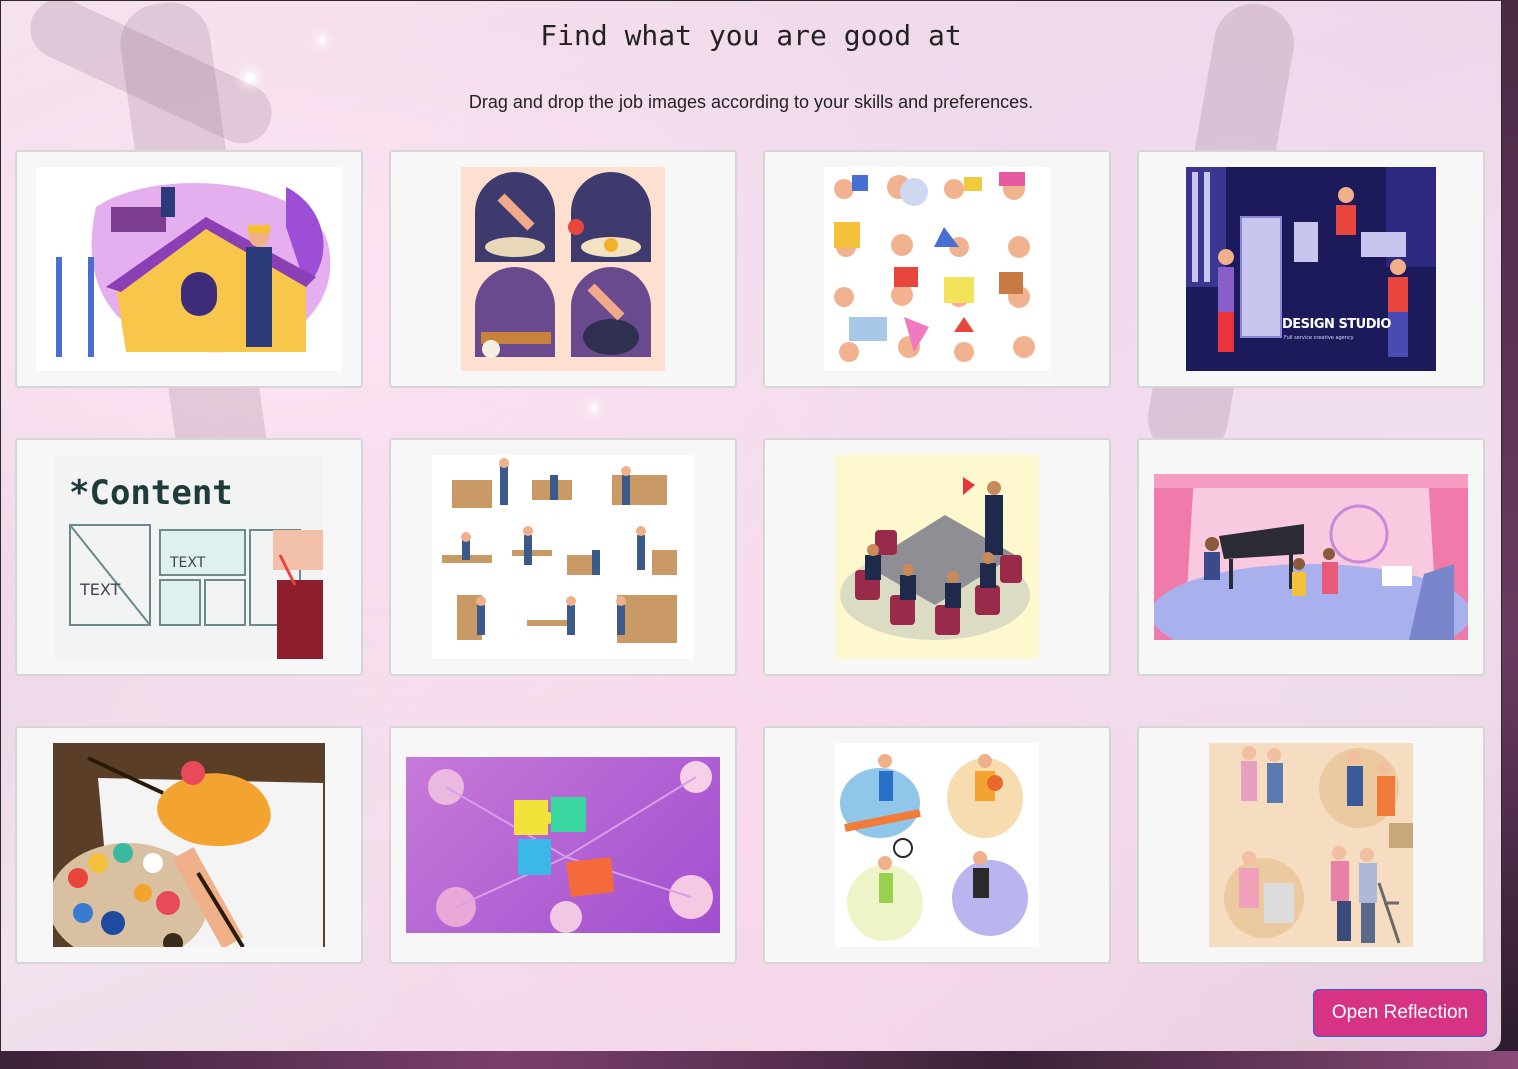 This screenshot has width=1518, height=1069. I want to click on open-reflection-button: Open Reflection, so click(1400, 1013).